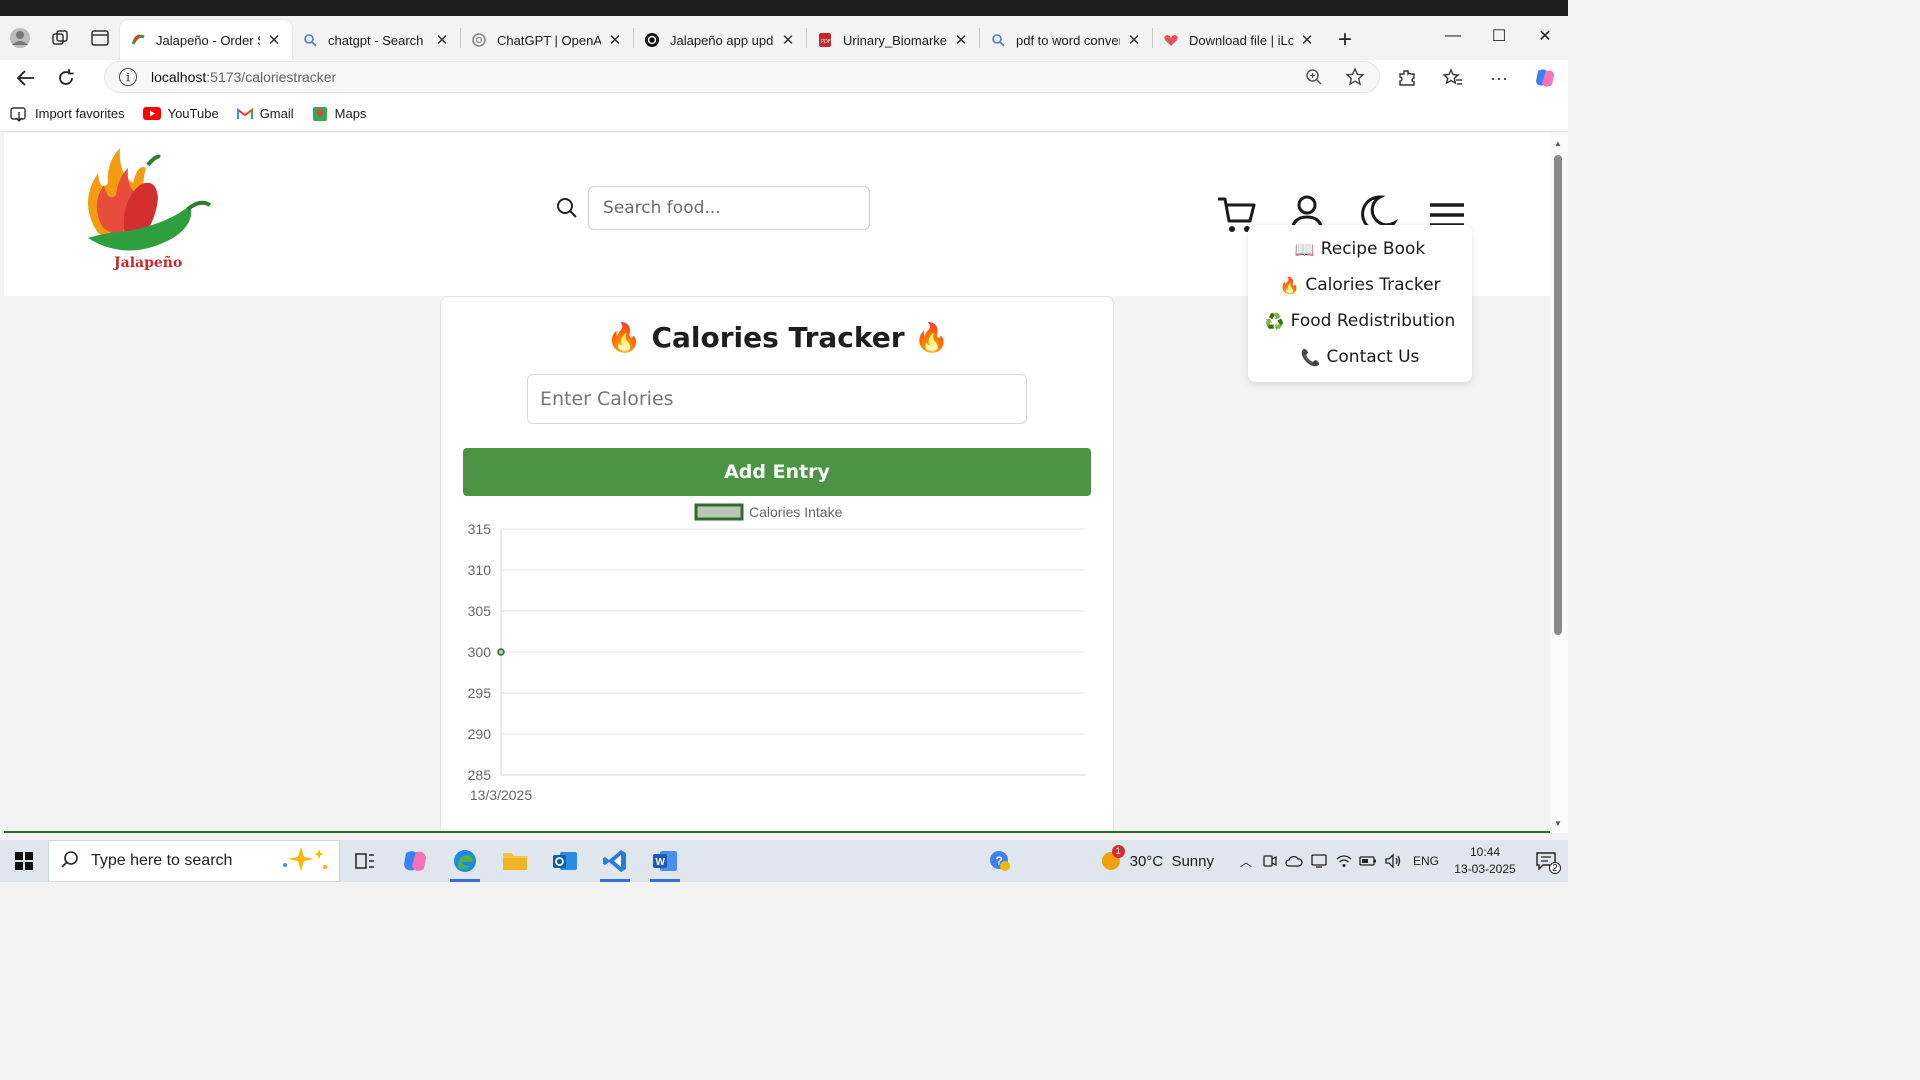 The width and height of the screenshot is (1920, 1080). What do you see at coordinates (60, 38) in the screenshot?
I see `workspaces-icon` at bounding box center [60, 38].